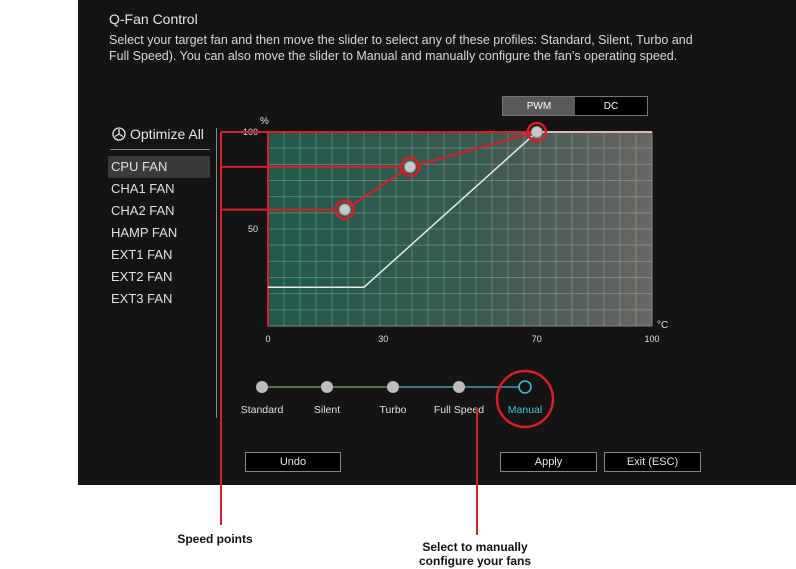 This screenshot has height=569, width=796. Describe the element at coordinates (652, 462) in the screenshot. I see `exit-button: Exit (ESC)` at that location.